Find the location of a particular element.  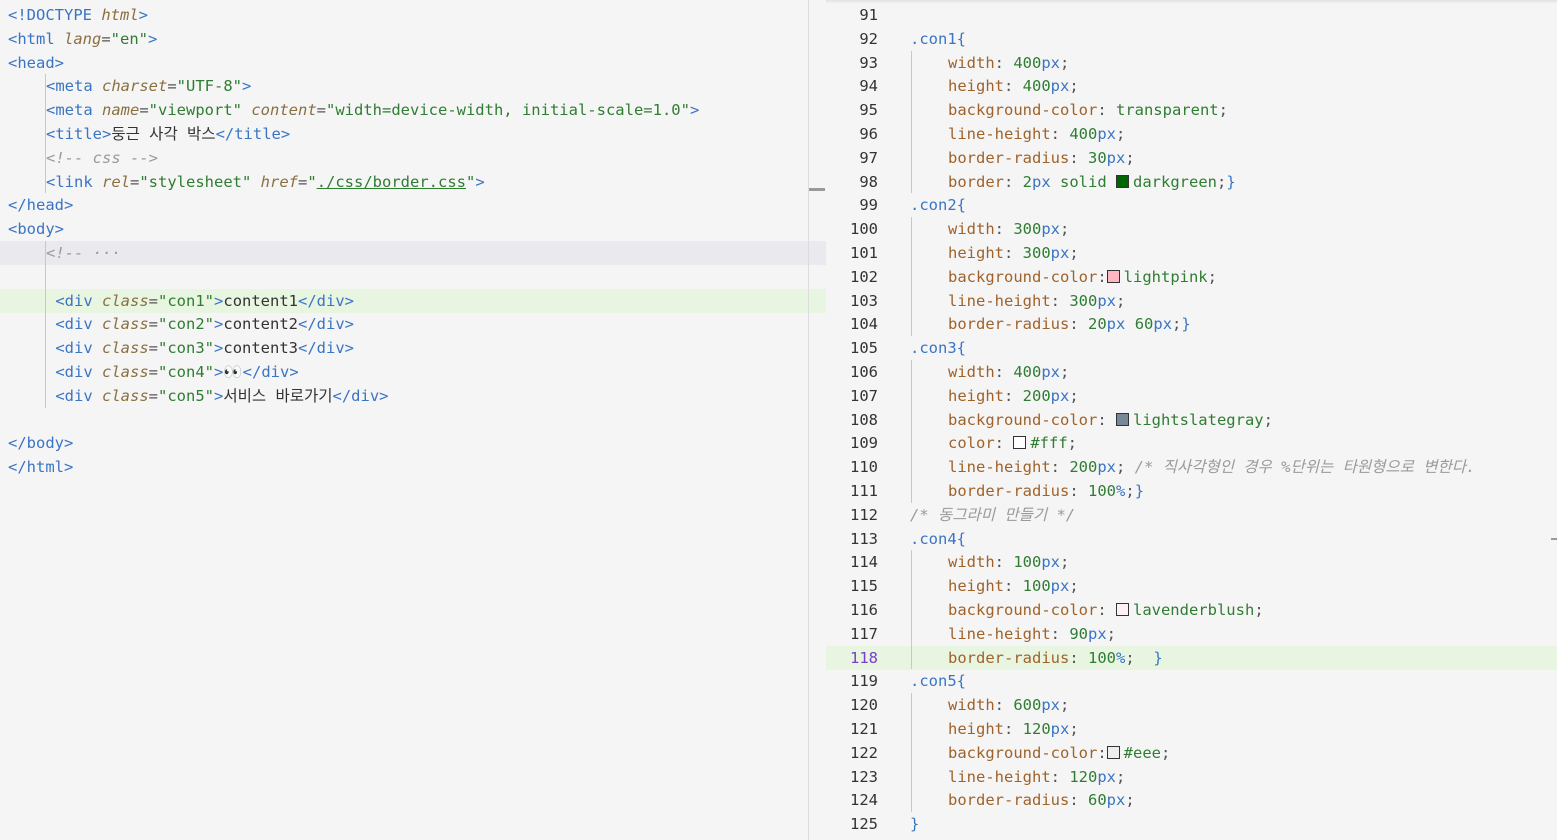

code-line: 105 .con3{ is located at coordinates (1191, 348).